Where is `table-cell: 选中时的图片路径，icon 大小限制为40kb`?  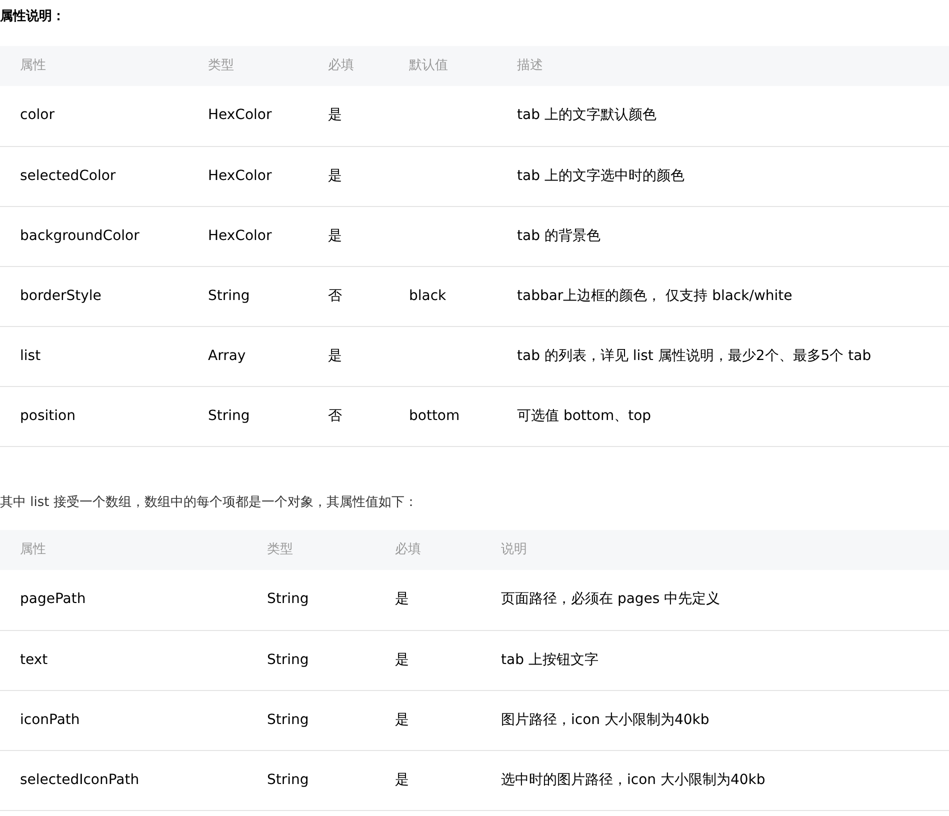
table-cell: 选中时的图片路径，icon 大小限制为40kb is located at coordinates (633, 780).